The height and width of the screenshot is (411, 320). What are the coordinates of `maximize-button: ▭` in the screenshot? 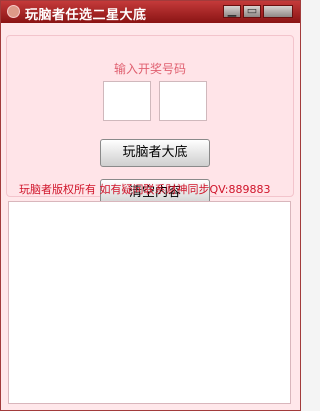 It's located at (252, 11).